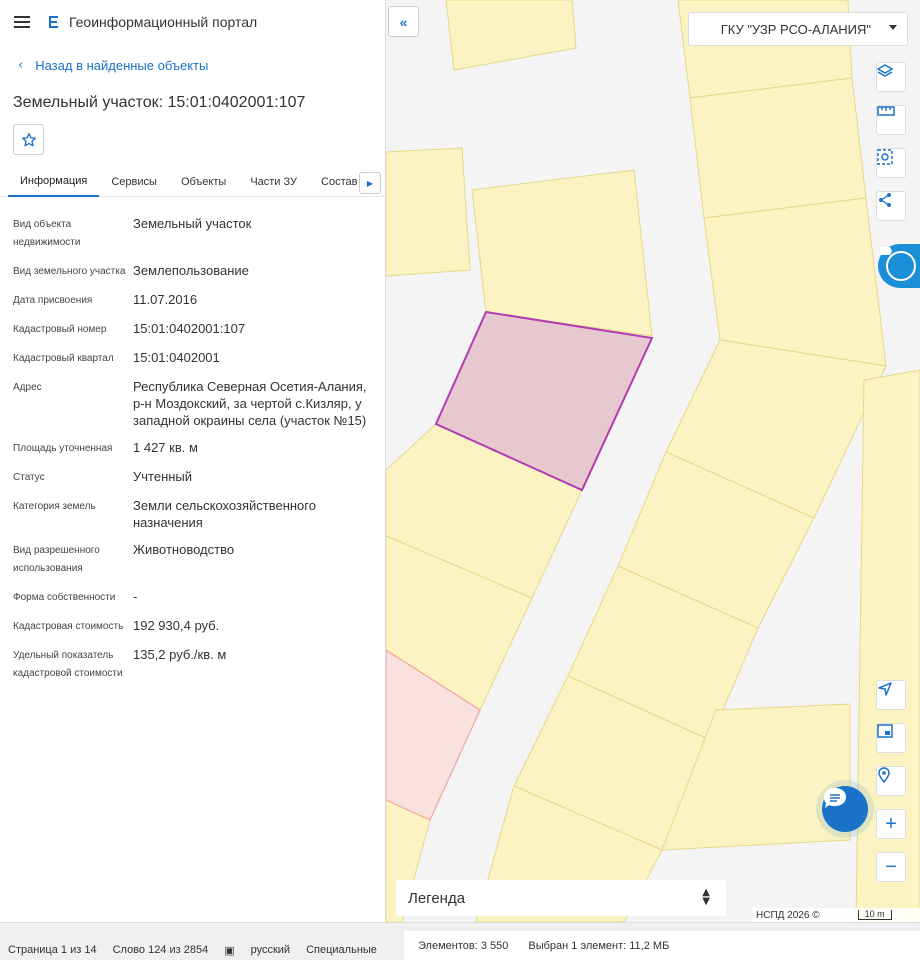 This screenshot has width=920, height=960. Describe the element at coordinates (53, 300) in the screenshot. I see `property-key: Дата присвоения` at that location.